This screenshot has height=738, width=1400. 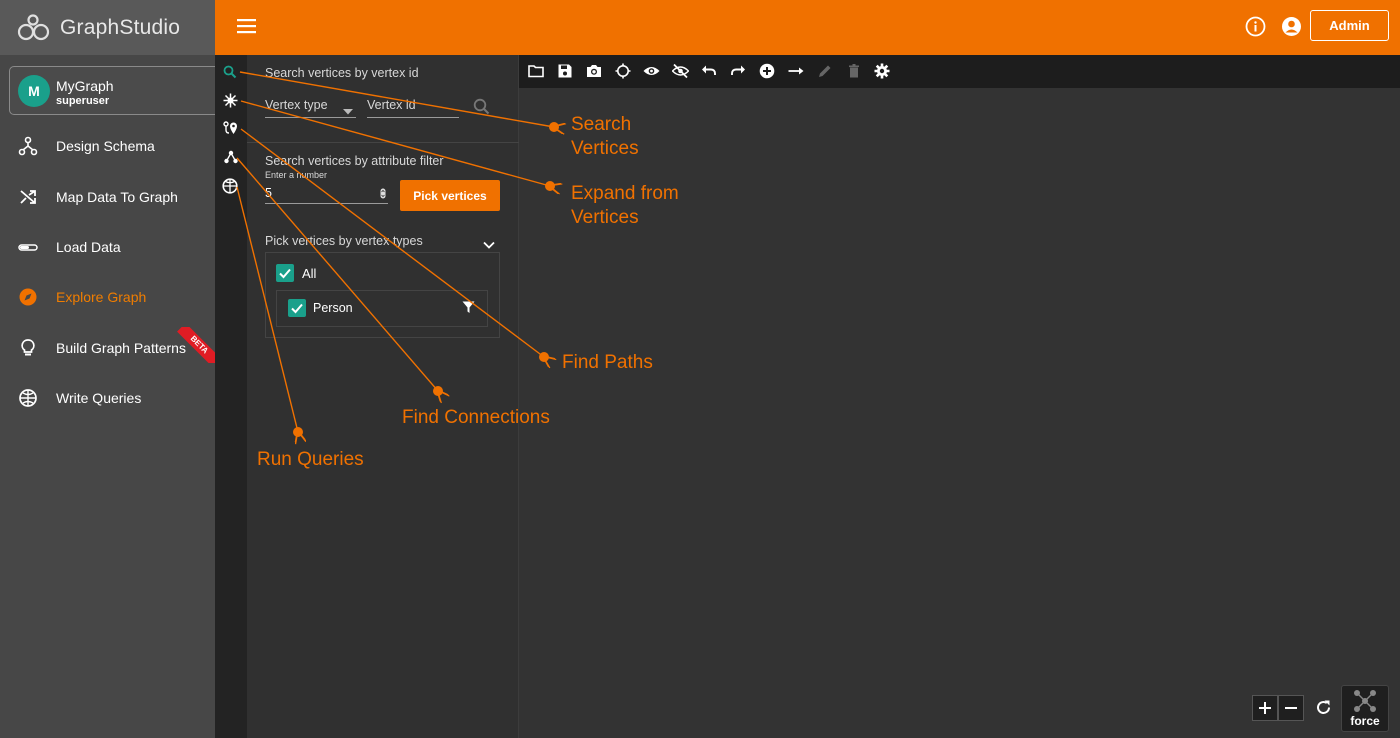 What do you see at coordinates (83, 101) in the screenshot?
I see `graph-role: superuser` at bounding box center [83, 101].